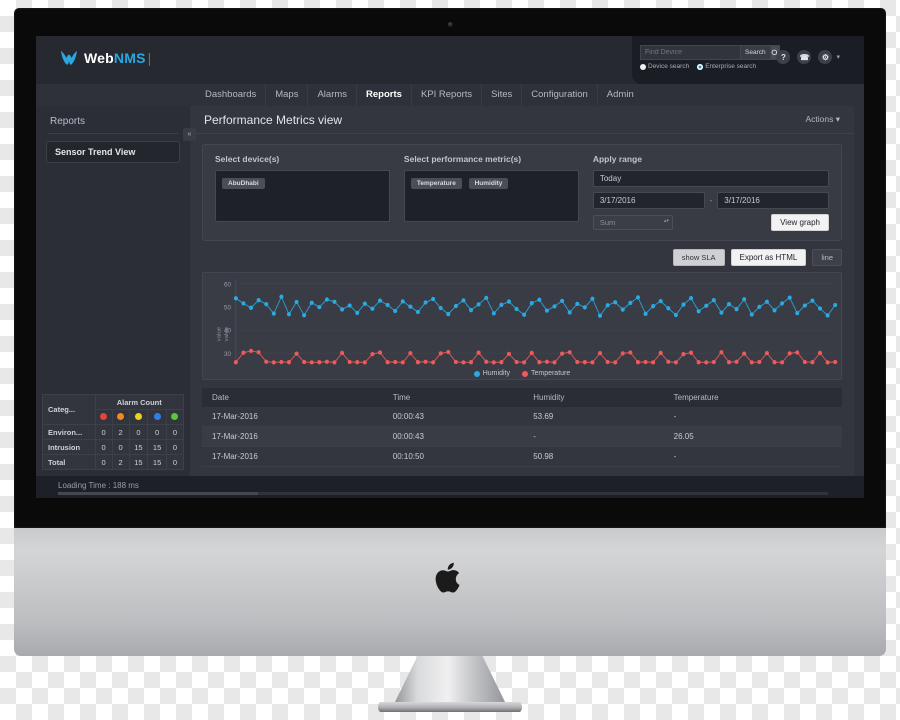 The image size is (900, 720). I want to click on search-input, so click(690, 52).